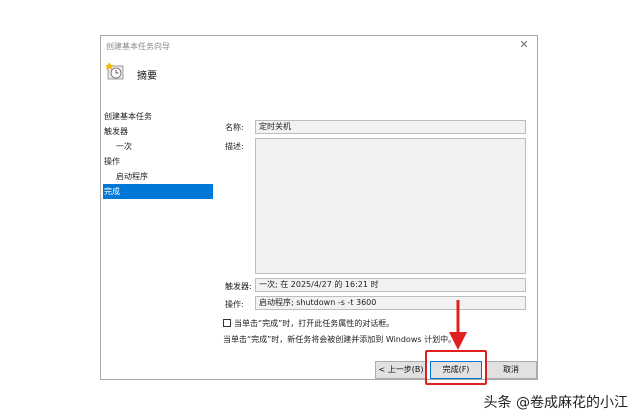  What do you see at coordinates (401, 370) in the screenshot?
I see `back-button: < 上一步(B)` at bounding box center [401, 370].